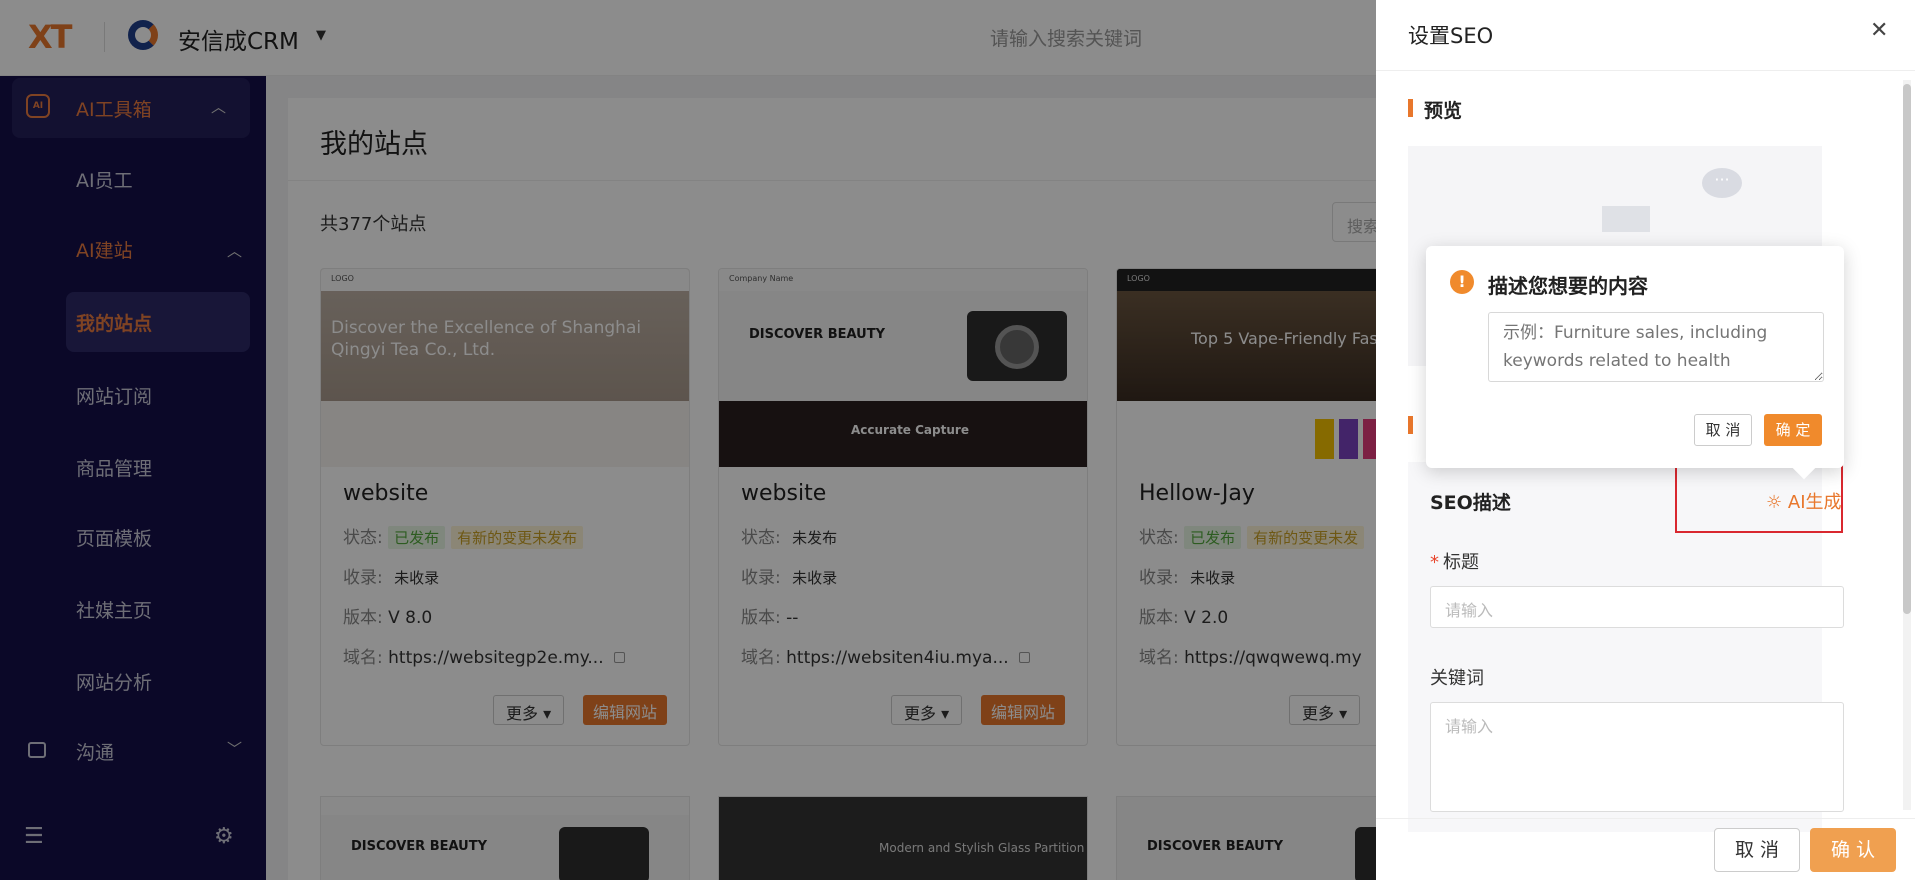 The image size is (1915, 880). I want to click on ai-describe-popover: ! 描述您想要的内容 取 消 确 定, so click(1635, 363).